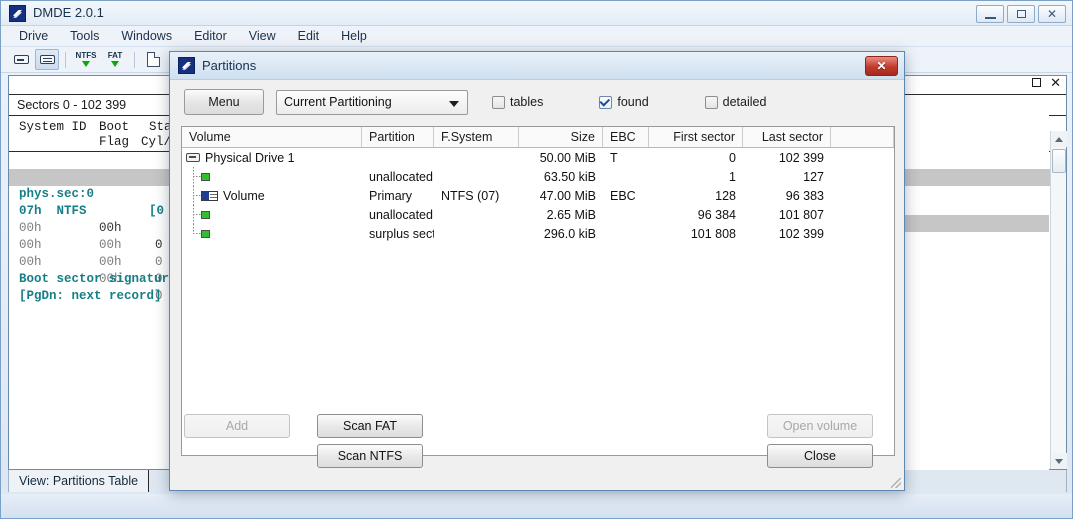 This screenshot has width=1073, height=519. What do you see at coordinates (567, 157) in the screenshot?
I see `row-size-cell: 50.00 MiB` at bounding box center [567, 157].